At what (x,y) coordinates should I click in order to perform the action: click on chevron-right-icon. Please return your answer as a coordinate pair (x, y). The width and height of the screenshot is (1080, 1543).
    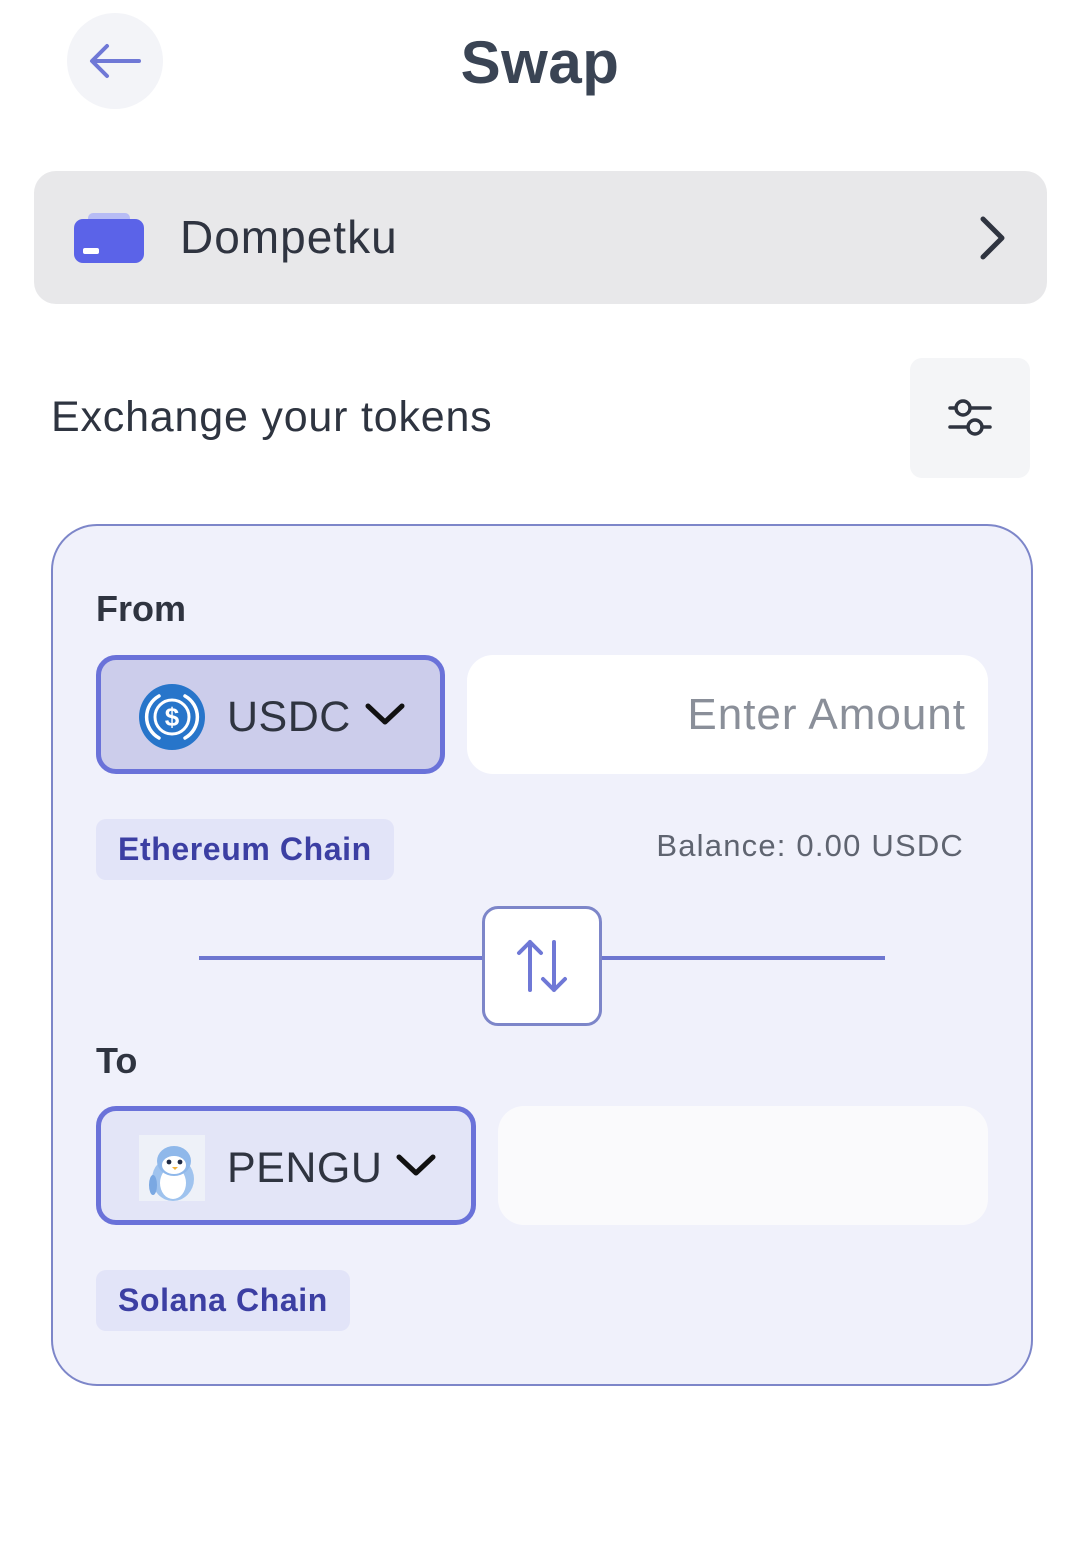
    Looking at the image, I should click on (992, 238).